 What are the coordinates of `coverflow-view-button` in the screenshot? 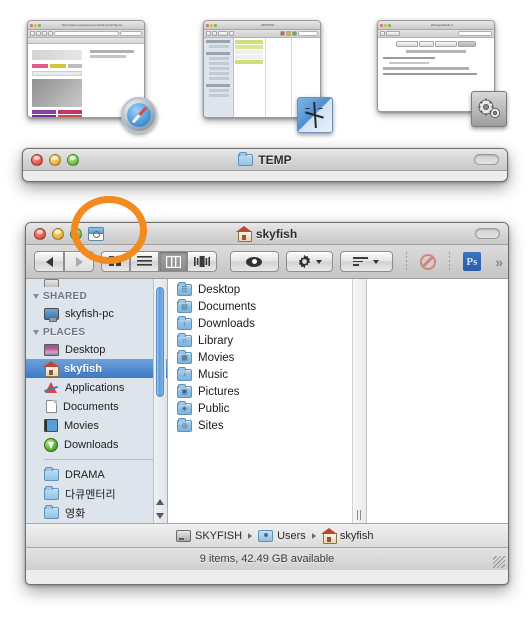 It's located at (202, 261).